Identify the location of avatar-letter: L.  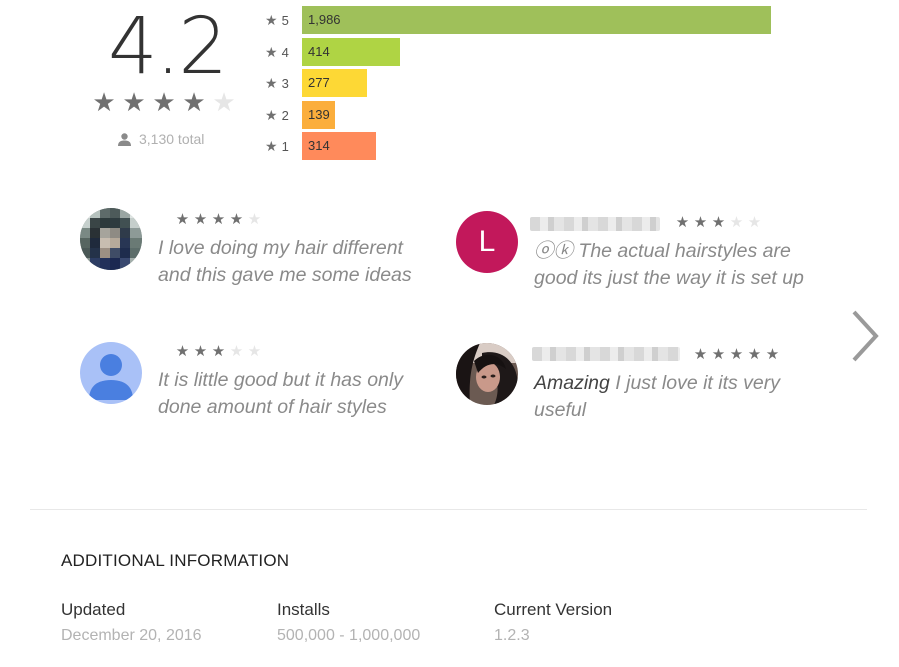
(487, 241).